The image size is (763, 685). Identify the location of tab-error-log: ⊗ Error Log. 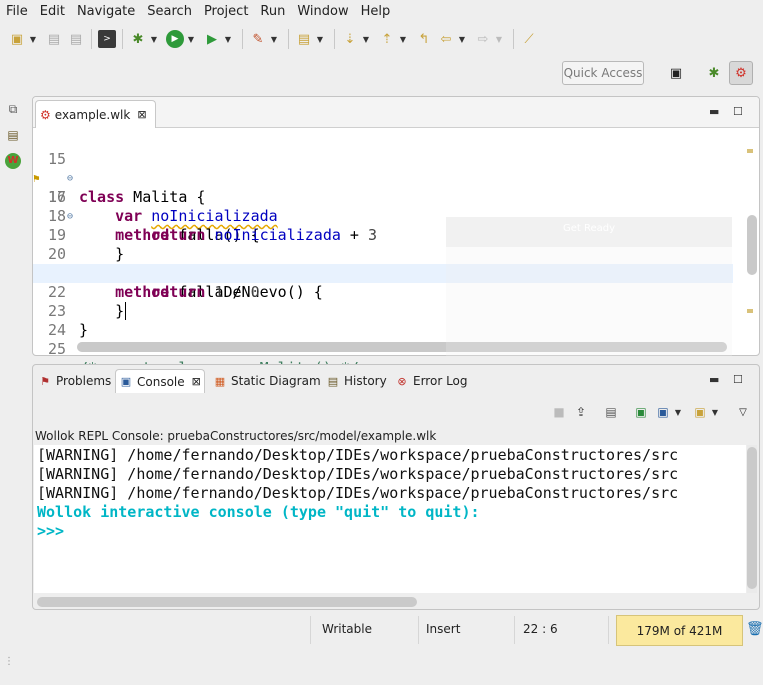
(431, 381).